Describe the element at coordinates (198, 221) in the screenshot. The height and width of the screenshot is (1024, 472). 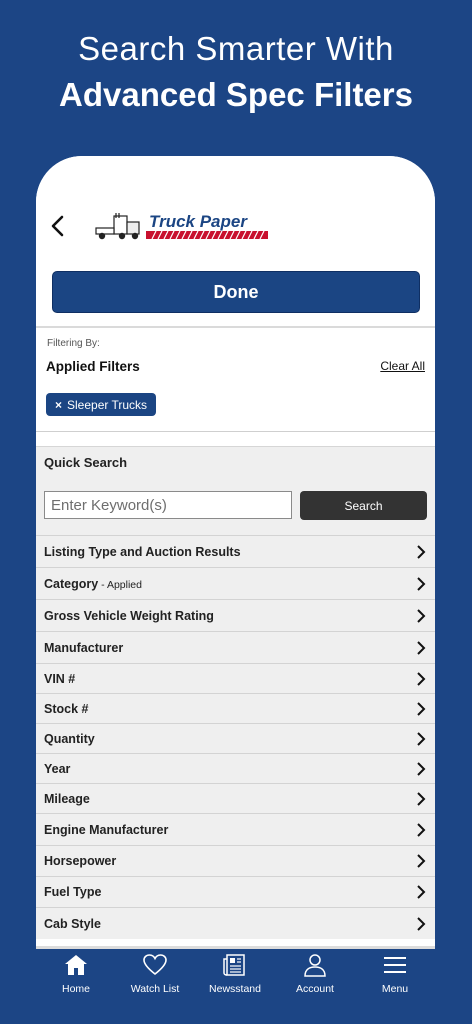
I see `logo-wordmark: Truck Paper` at that location.